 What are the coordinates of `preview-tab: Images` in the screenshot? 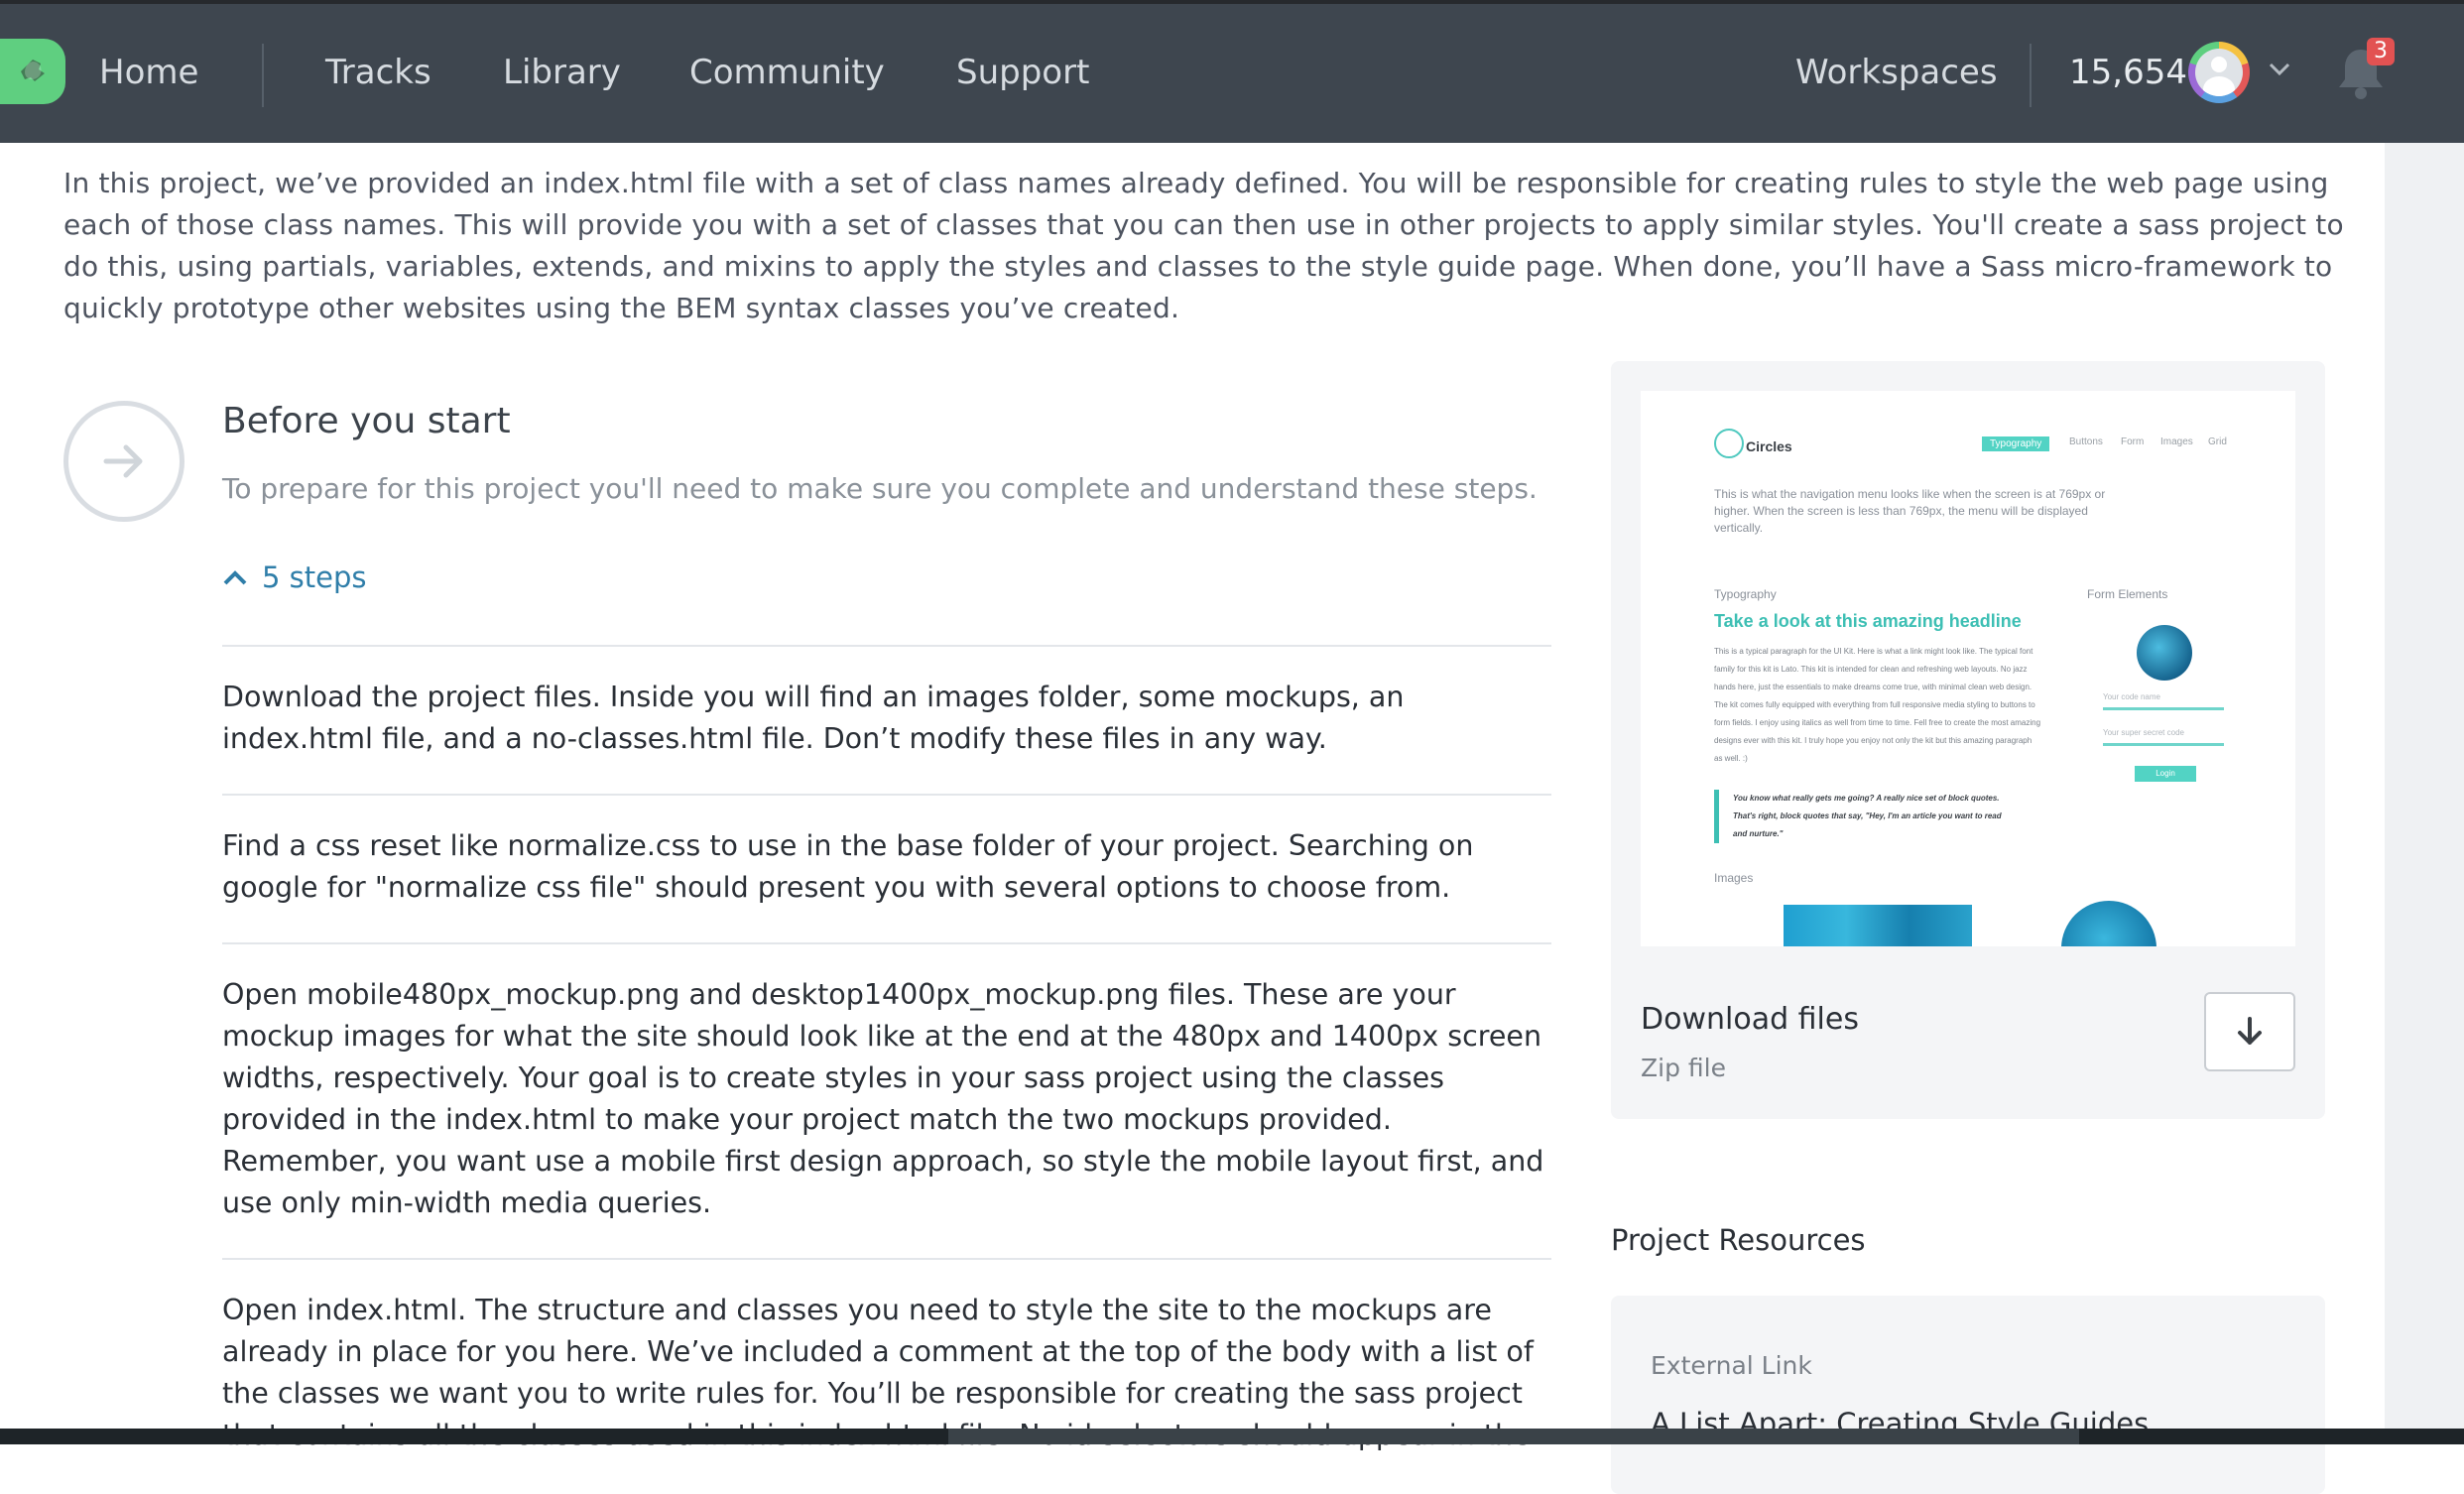 It's located at (2176, 441).